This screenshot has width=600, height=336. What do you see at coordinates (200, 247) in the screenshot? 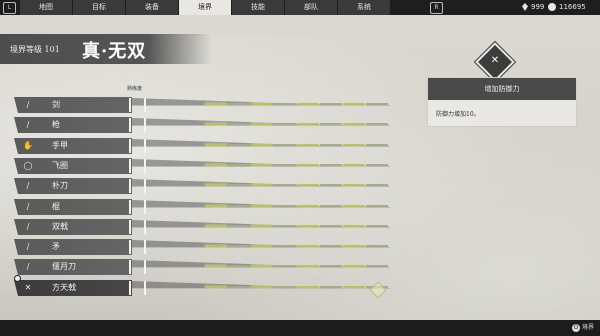
I see `weapon-row: / 矛` at bounding box center [200, 247].